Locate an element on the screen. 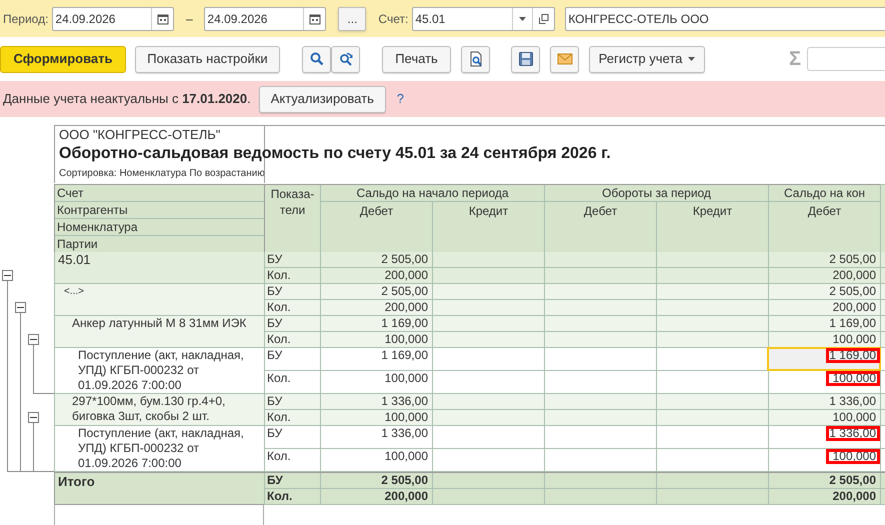 This screenshot has width=885, height=525. dropdown-icon is located at coordinates (522, 18).